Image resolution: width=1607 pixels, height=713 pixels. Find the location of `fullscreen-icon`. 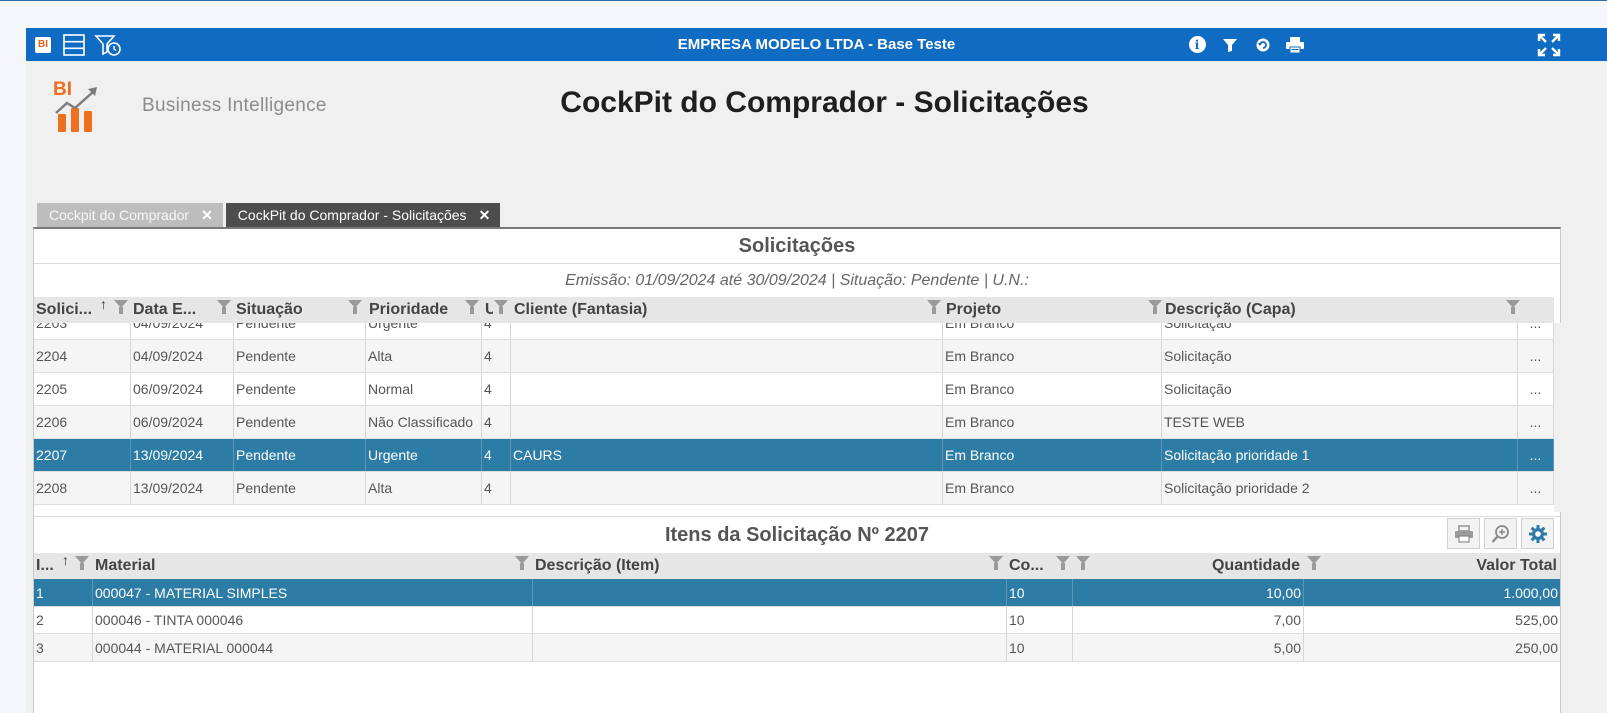

fullscreen-icon is located at coordinates (1549, 44).